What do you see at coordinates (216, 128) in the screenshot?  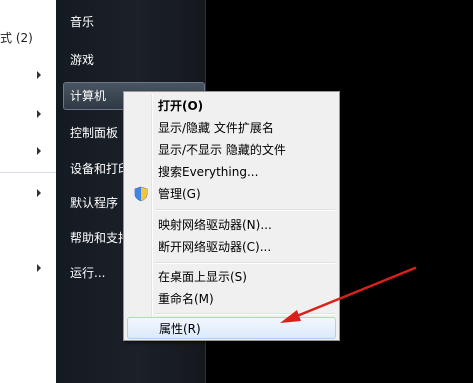 I see `menu-item-label: 显示/隐藏 文件扩展名` at bounding box center [216, 128].